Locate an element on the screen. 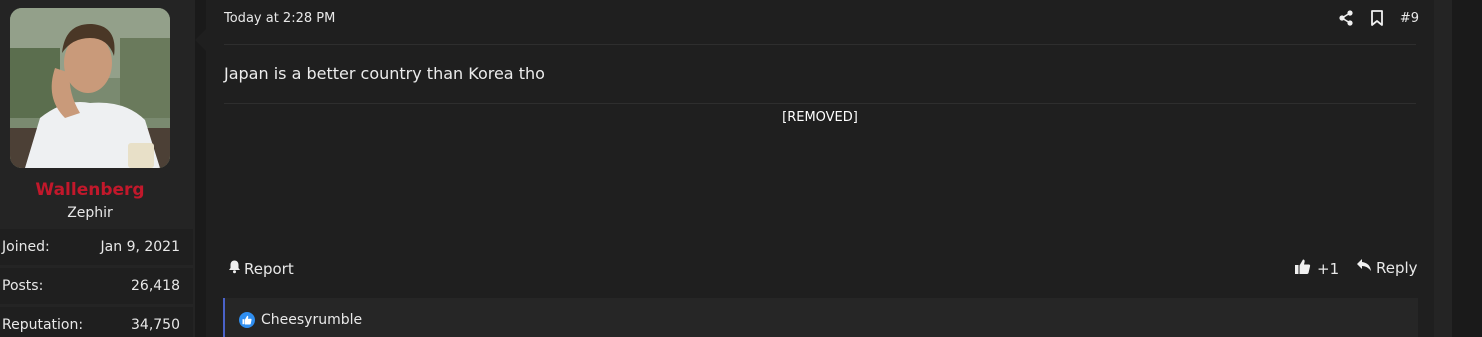 The height and width of the screenshot is (337, 1482). reply-button: Reply is located at coordinates (1387, 267).